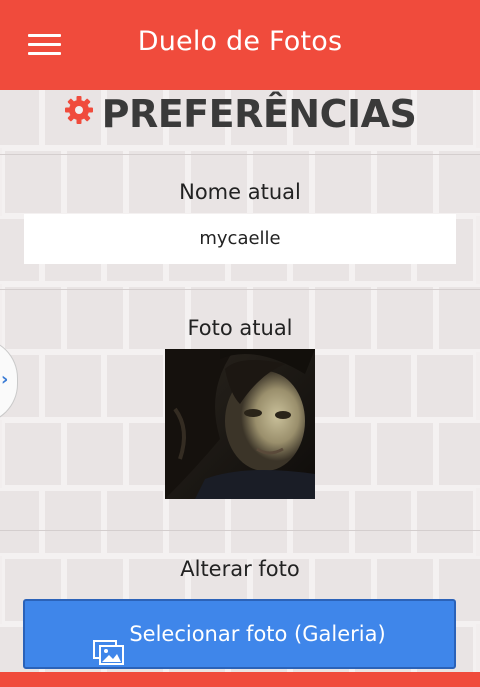 This screenshot has height=687, width=480. What do you see at coordinates (240, 41) in the screenshot?
I see `app-title: Duelo de Fotos` at bounding box center [240, 41].